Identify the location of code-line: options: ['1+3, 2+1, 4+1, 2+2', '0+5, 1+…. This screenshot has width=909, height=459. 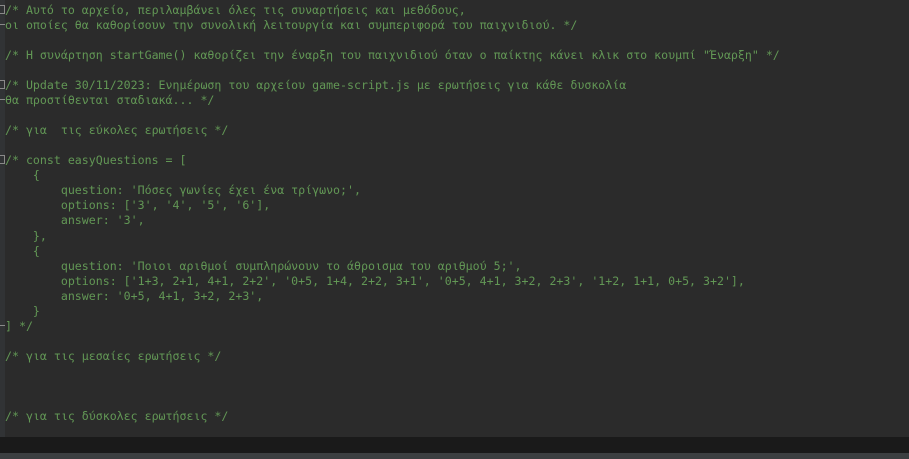
(375, 281).